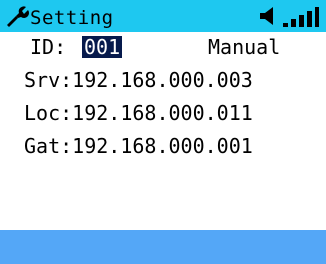 The height and width of the screenshot is (264, 326). What do you see at coordinates (18, 16) in the screenshot?
I see `wrench-icon` at bounding box center [18, 16].